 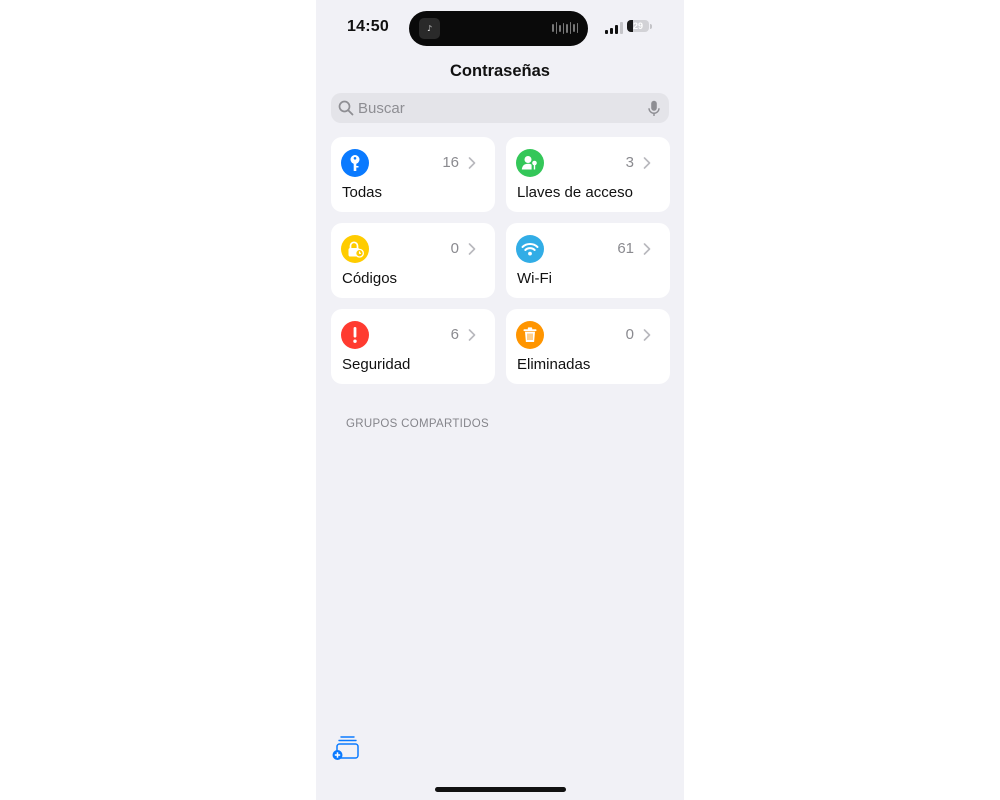 I want to click on page-title: Contraseñas, so click(x=500, y=71).